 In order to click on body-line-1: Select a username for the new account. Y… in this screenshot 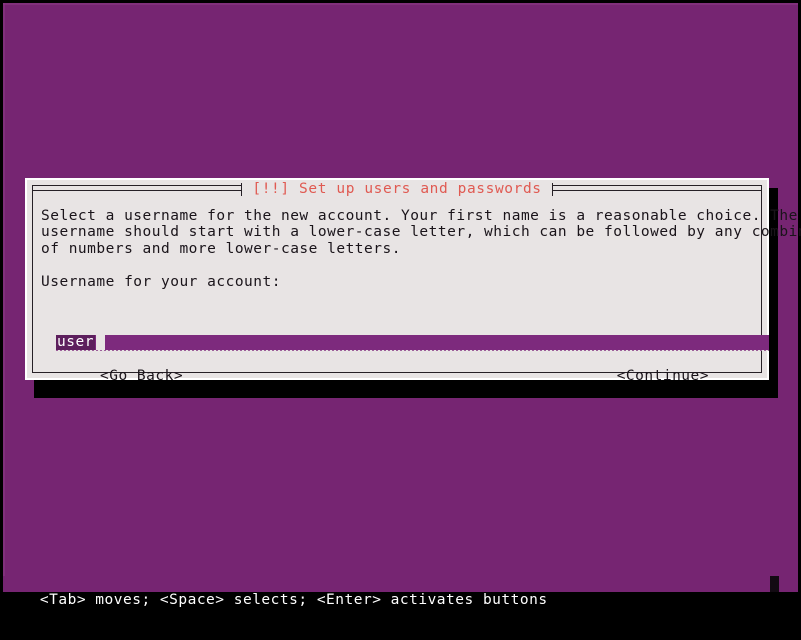, I will do `click(419, 216)`.